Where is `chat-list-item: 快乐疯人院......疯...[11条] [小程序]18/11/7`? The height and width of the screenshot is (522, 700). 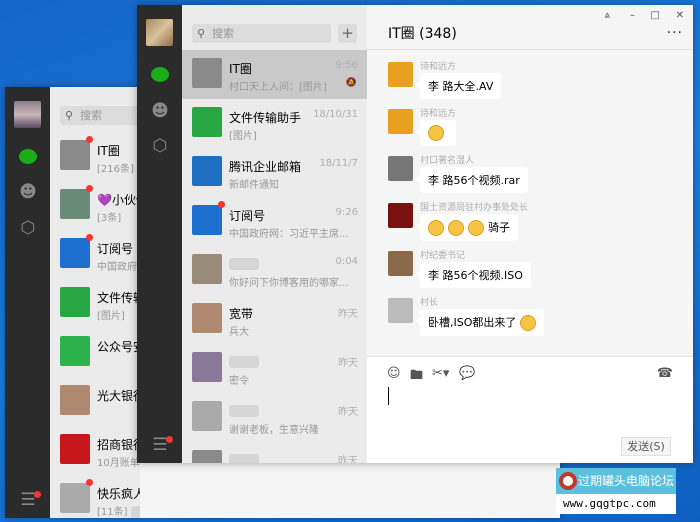
chat-list-item: 快乐疯人院......疯...[11条] [小程序]18/11/7 is located at coordinates (95, 496).